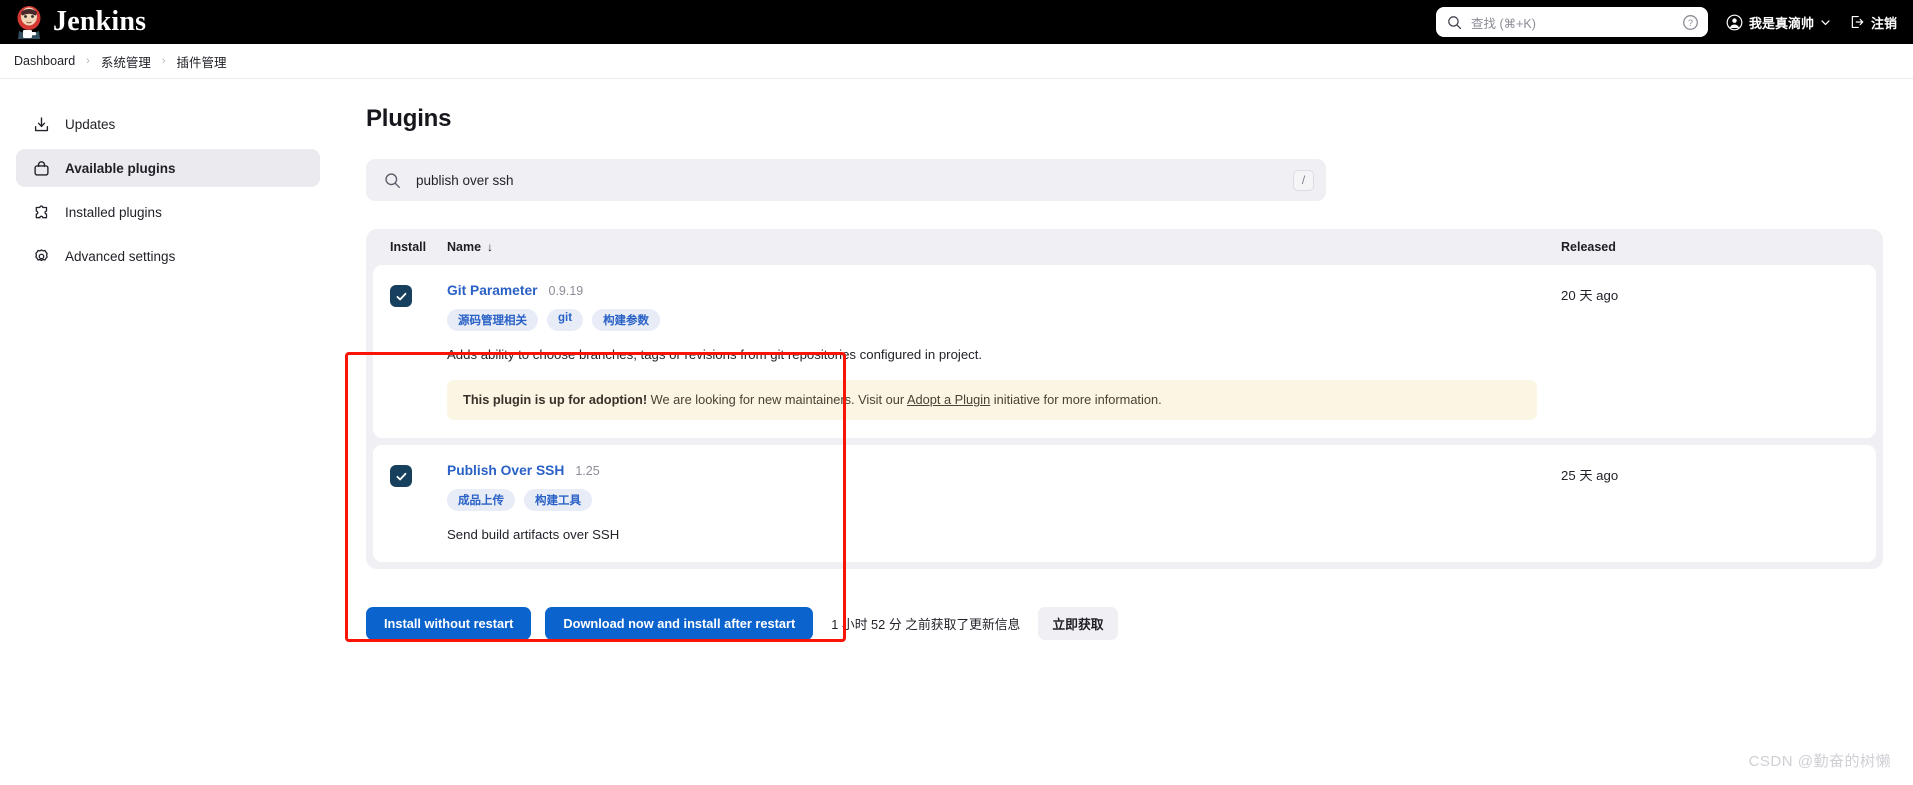 This screenshot has width=1913, height=785. Describe the element at coordinates (29, 22) in the screenshot. I see `jenkins-logo-icon` at that location.